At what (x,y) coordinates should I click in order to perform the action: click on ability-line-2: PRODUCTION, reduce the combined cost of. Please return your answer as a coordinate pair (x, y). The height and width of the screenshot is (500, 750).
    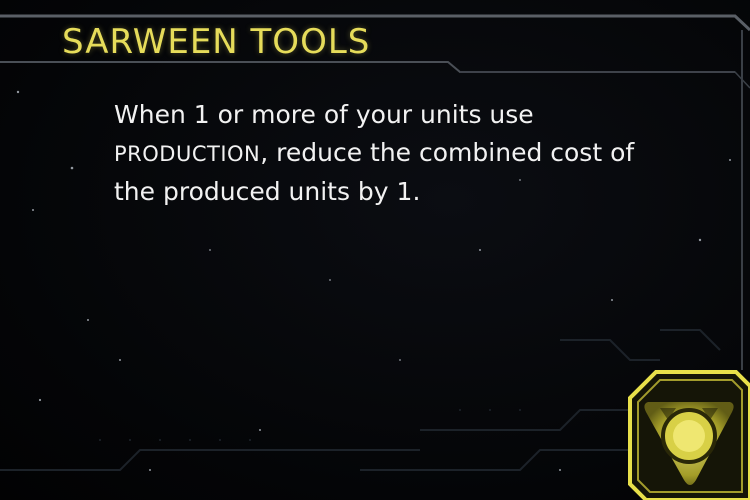
    Looking at the image, I should click on (414, 153).